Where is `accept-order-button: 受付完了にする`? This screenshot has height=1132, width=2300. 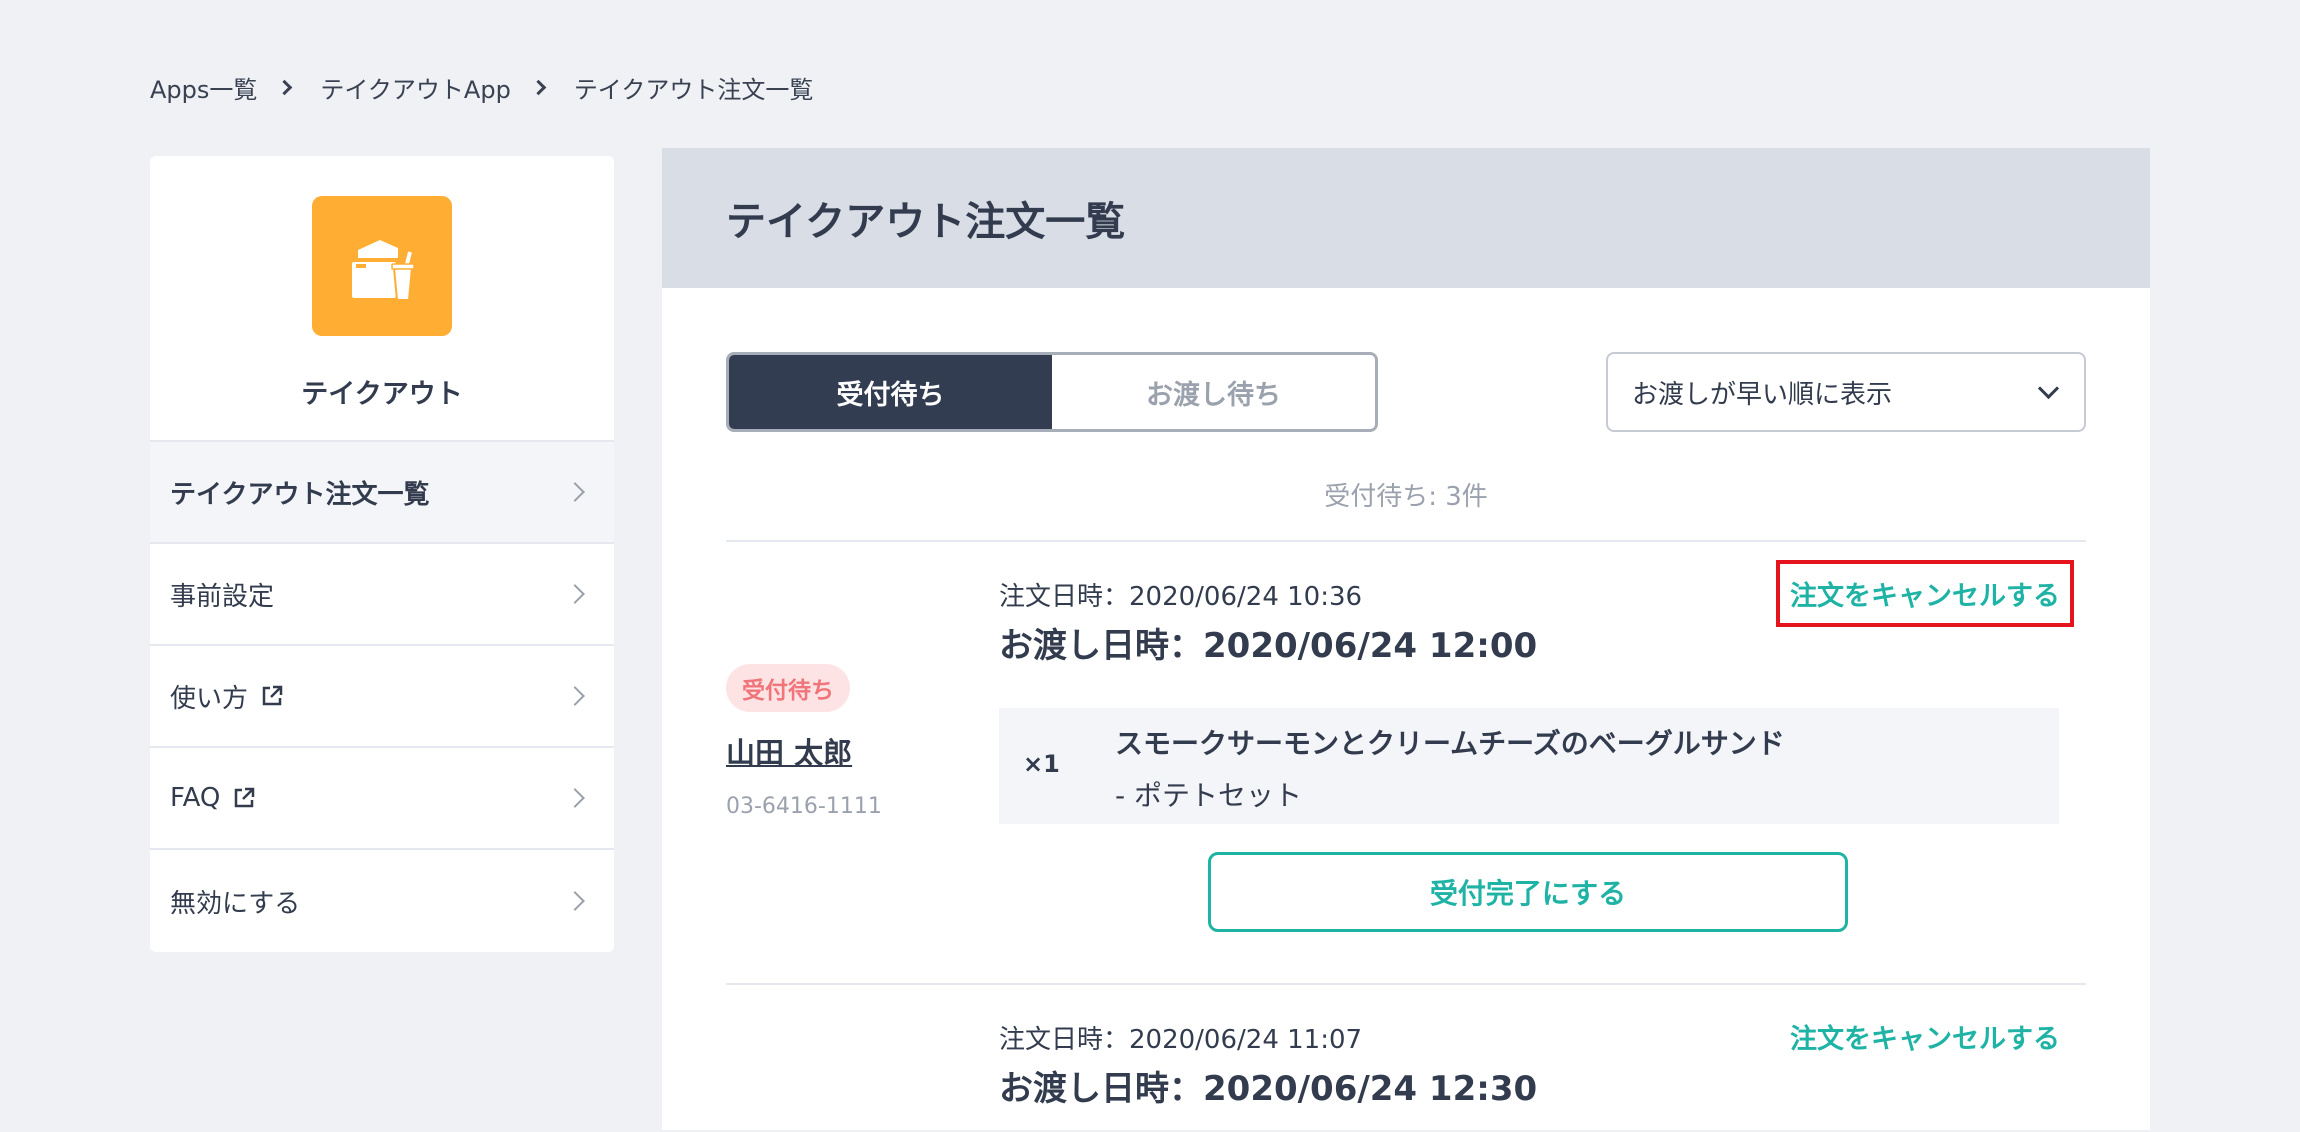 accept-order-button: 受付完了にする is located at coordinates (1528, 892).